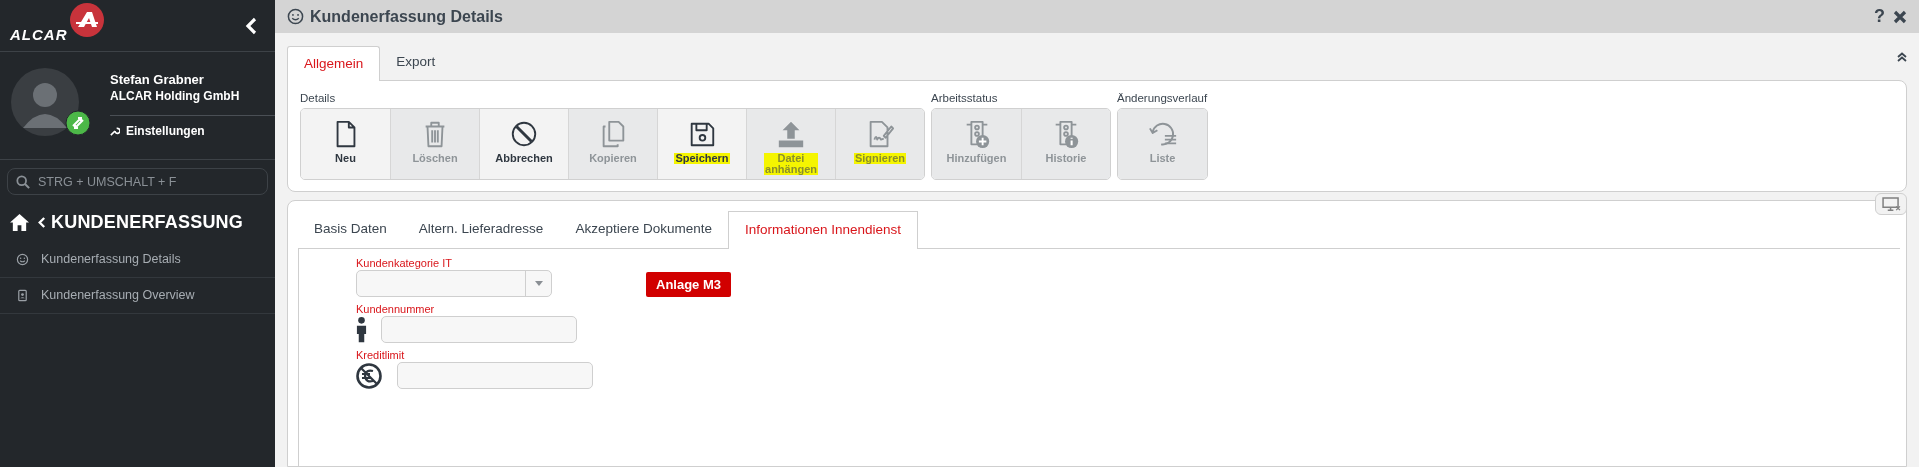  Describe the element at coordinates (416, 62) in the screenshot. I see `ribbon-tab: Export` at that location.